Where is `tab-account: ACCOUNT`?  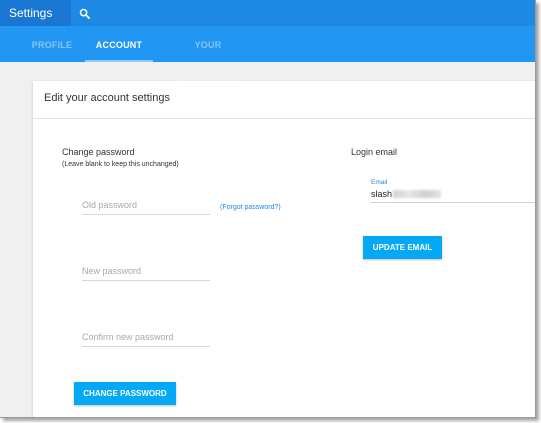 tab-account: ACCOUNT is located at coordinates (119, 44).